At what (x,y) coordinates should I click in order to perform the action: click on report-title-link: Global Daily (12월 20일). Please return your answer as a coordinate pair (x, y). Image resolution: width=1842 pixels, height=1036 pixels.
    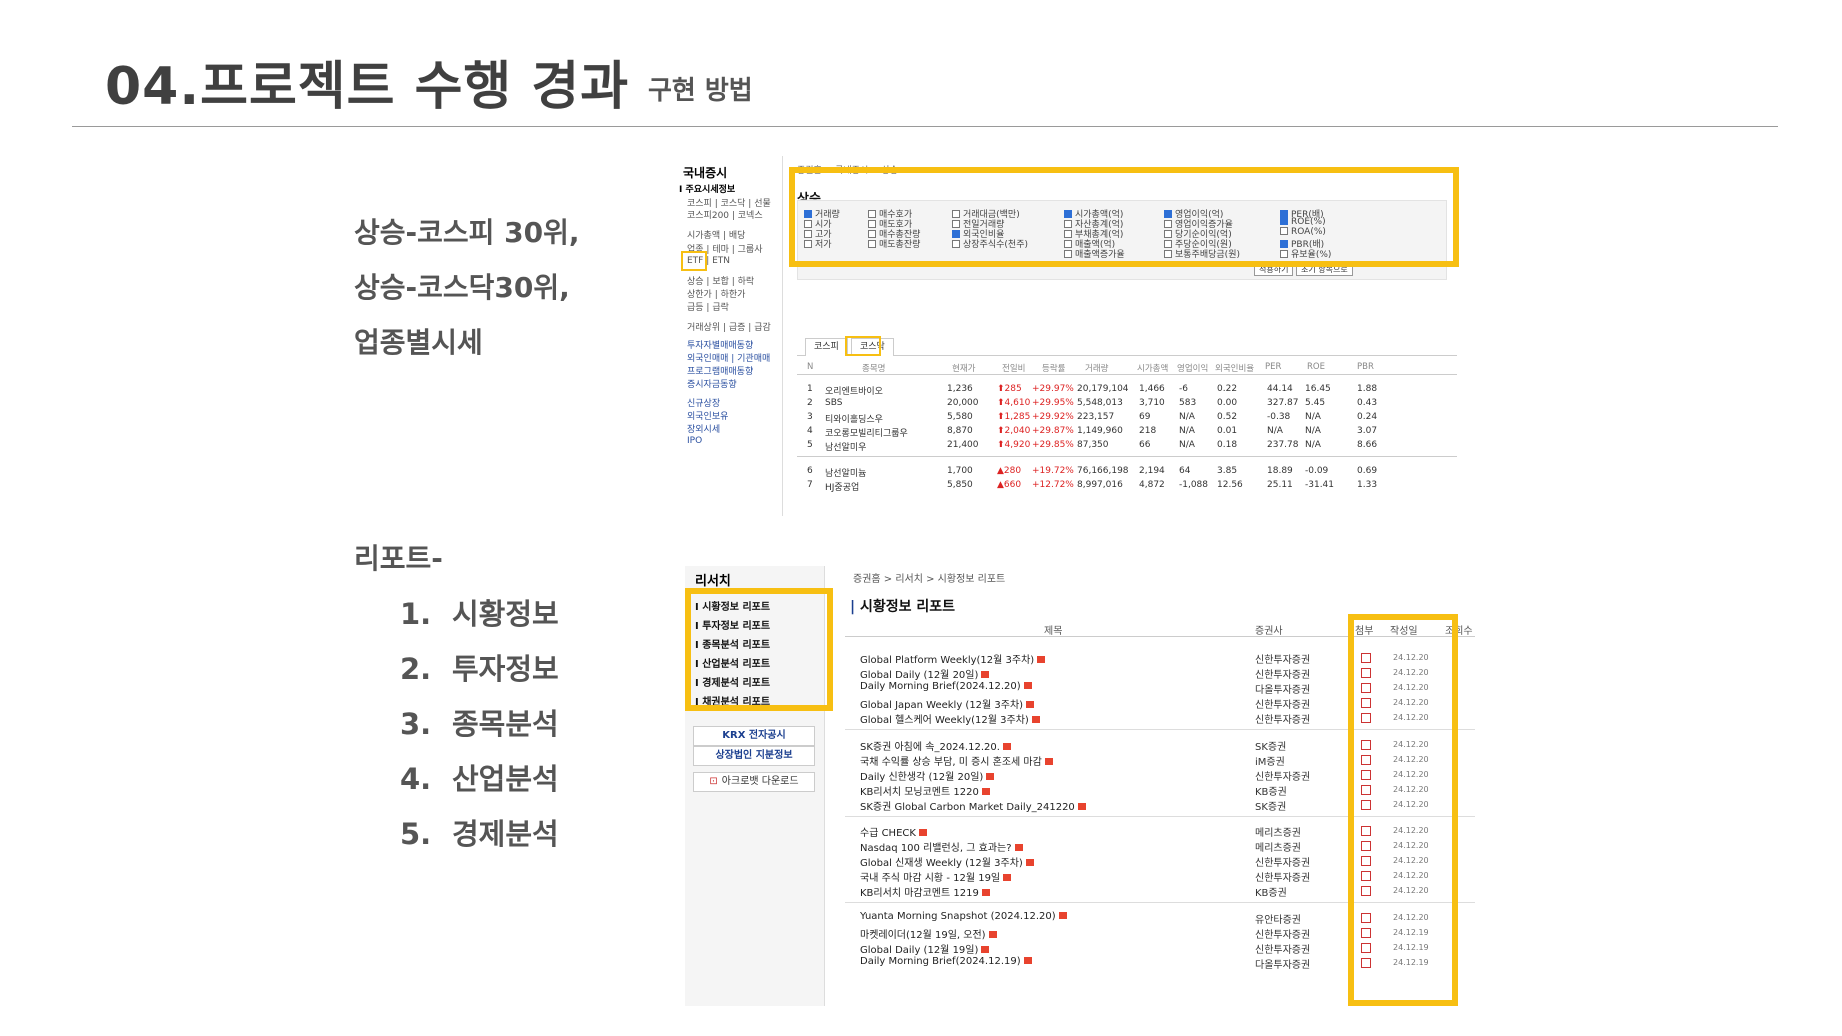
    Looking at the image, I should click on (925, 673).